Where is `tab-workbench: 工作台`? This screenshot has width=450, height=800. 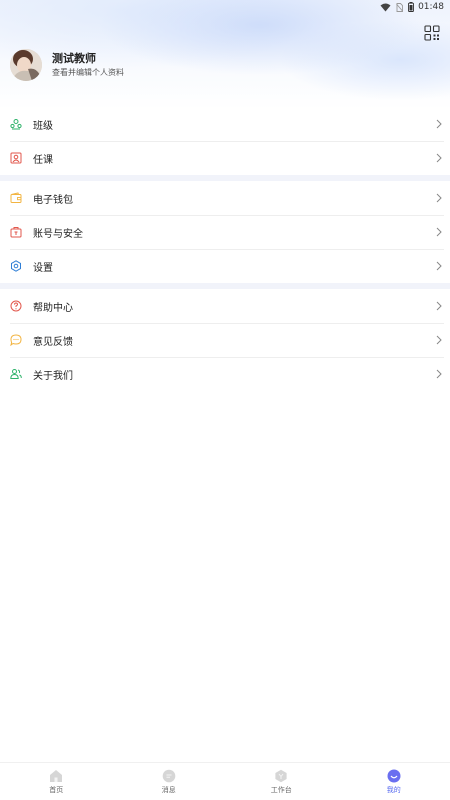 tab-workbench: 工作台 is located at coordinates (281, 781).